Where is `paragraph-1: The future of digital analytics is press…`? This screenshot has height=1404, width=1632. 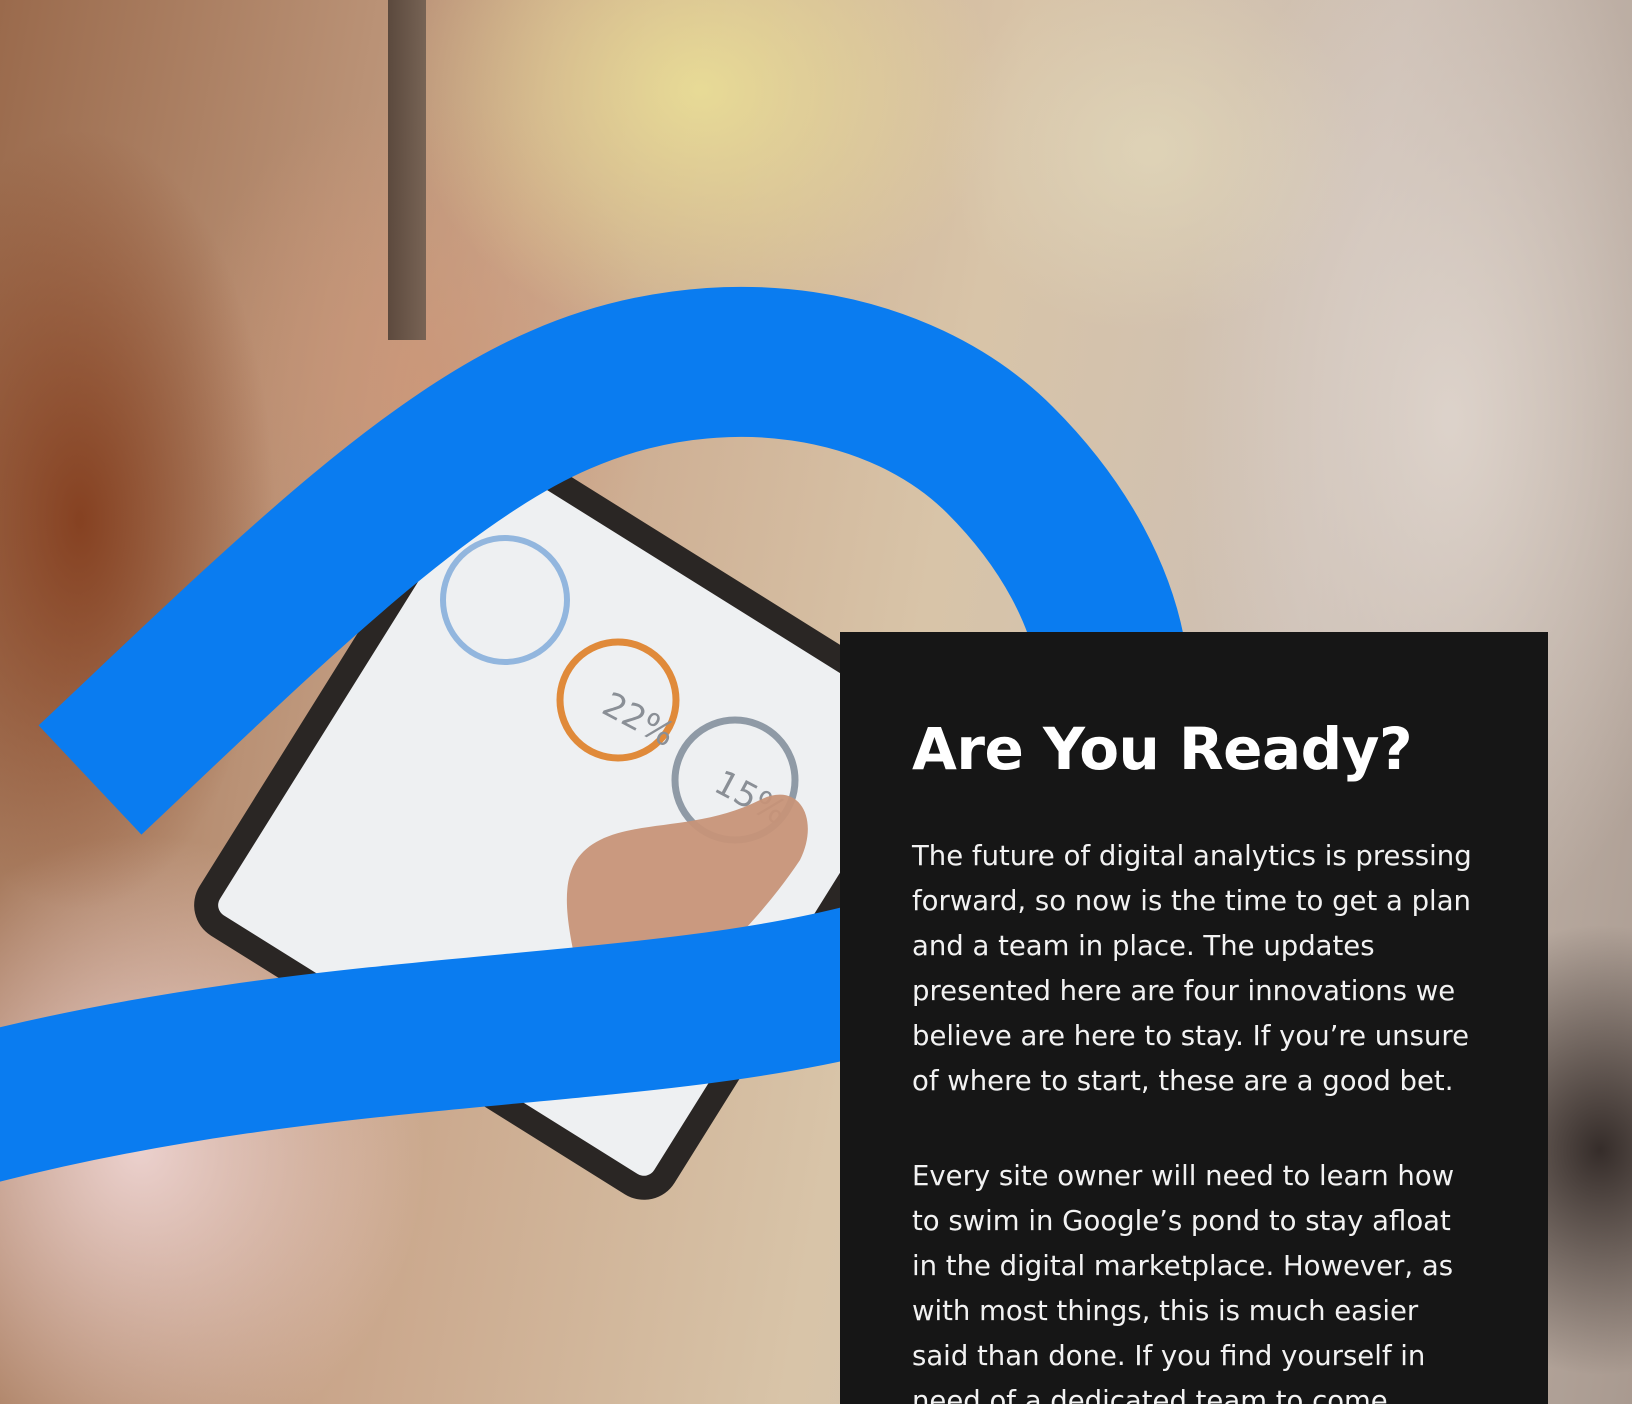
paragraph-1: The future of digital analytics is press… is located at coordinates (1192, 968).